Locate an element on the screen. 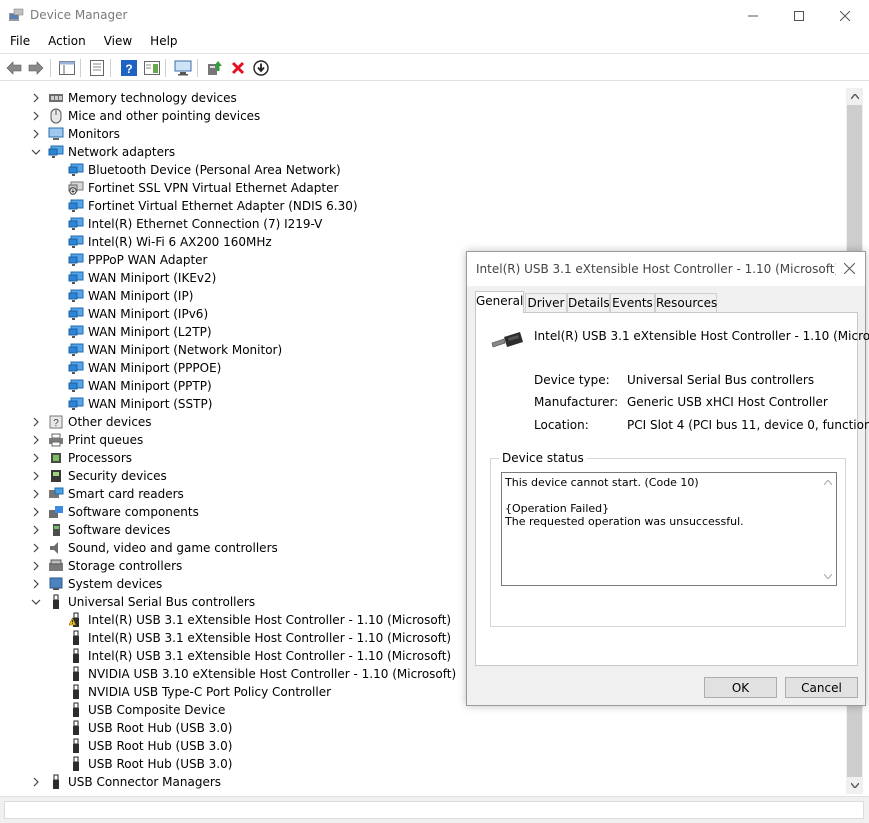  tree-row: Intel(R) Ethernet Connection (7) I219-V is located at coordinates (195, 224).